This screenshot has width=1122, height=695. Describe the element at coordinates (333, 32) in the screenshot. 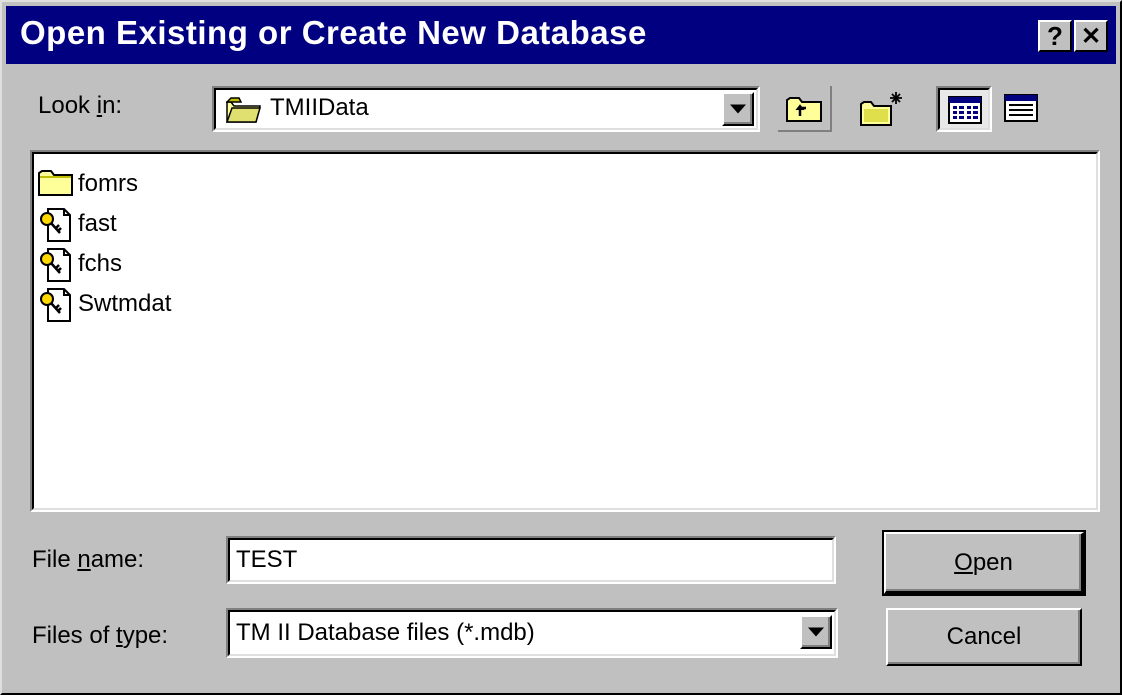

I see `window-title: Open Existing or Create New Database` at that location.